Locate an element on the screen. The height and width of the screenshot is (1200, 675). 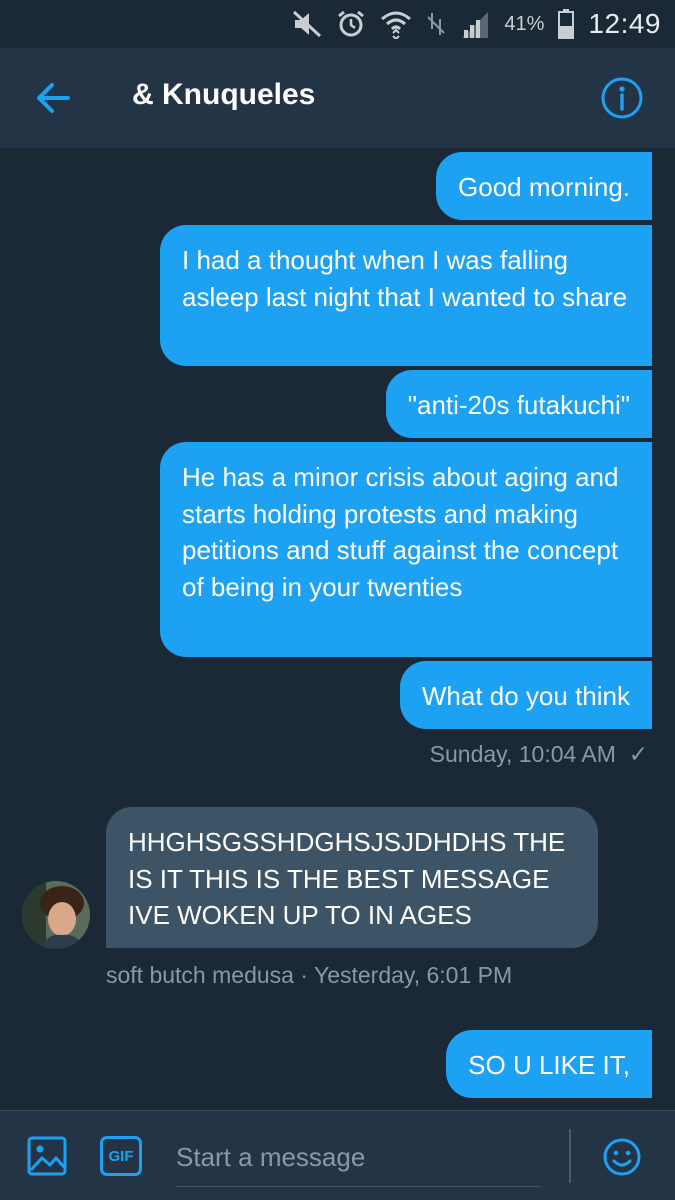
sent-time: Sunday, 10:04 AM is located at coordinates (522, 754).